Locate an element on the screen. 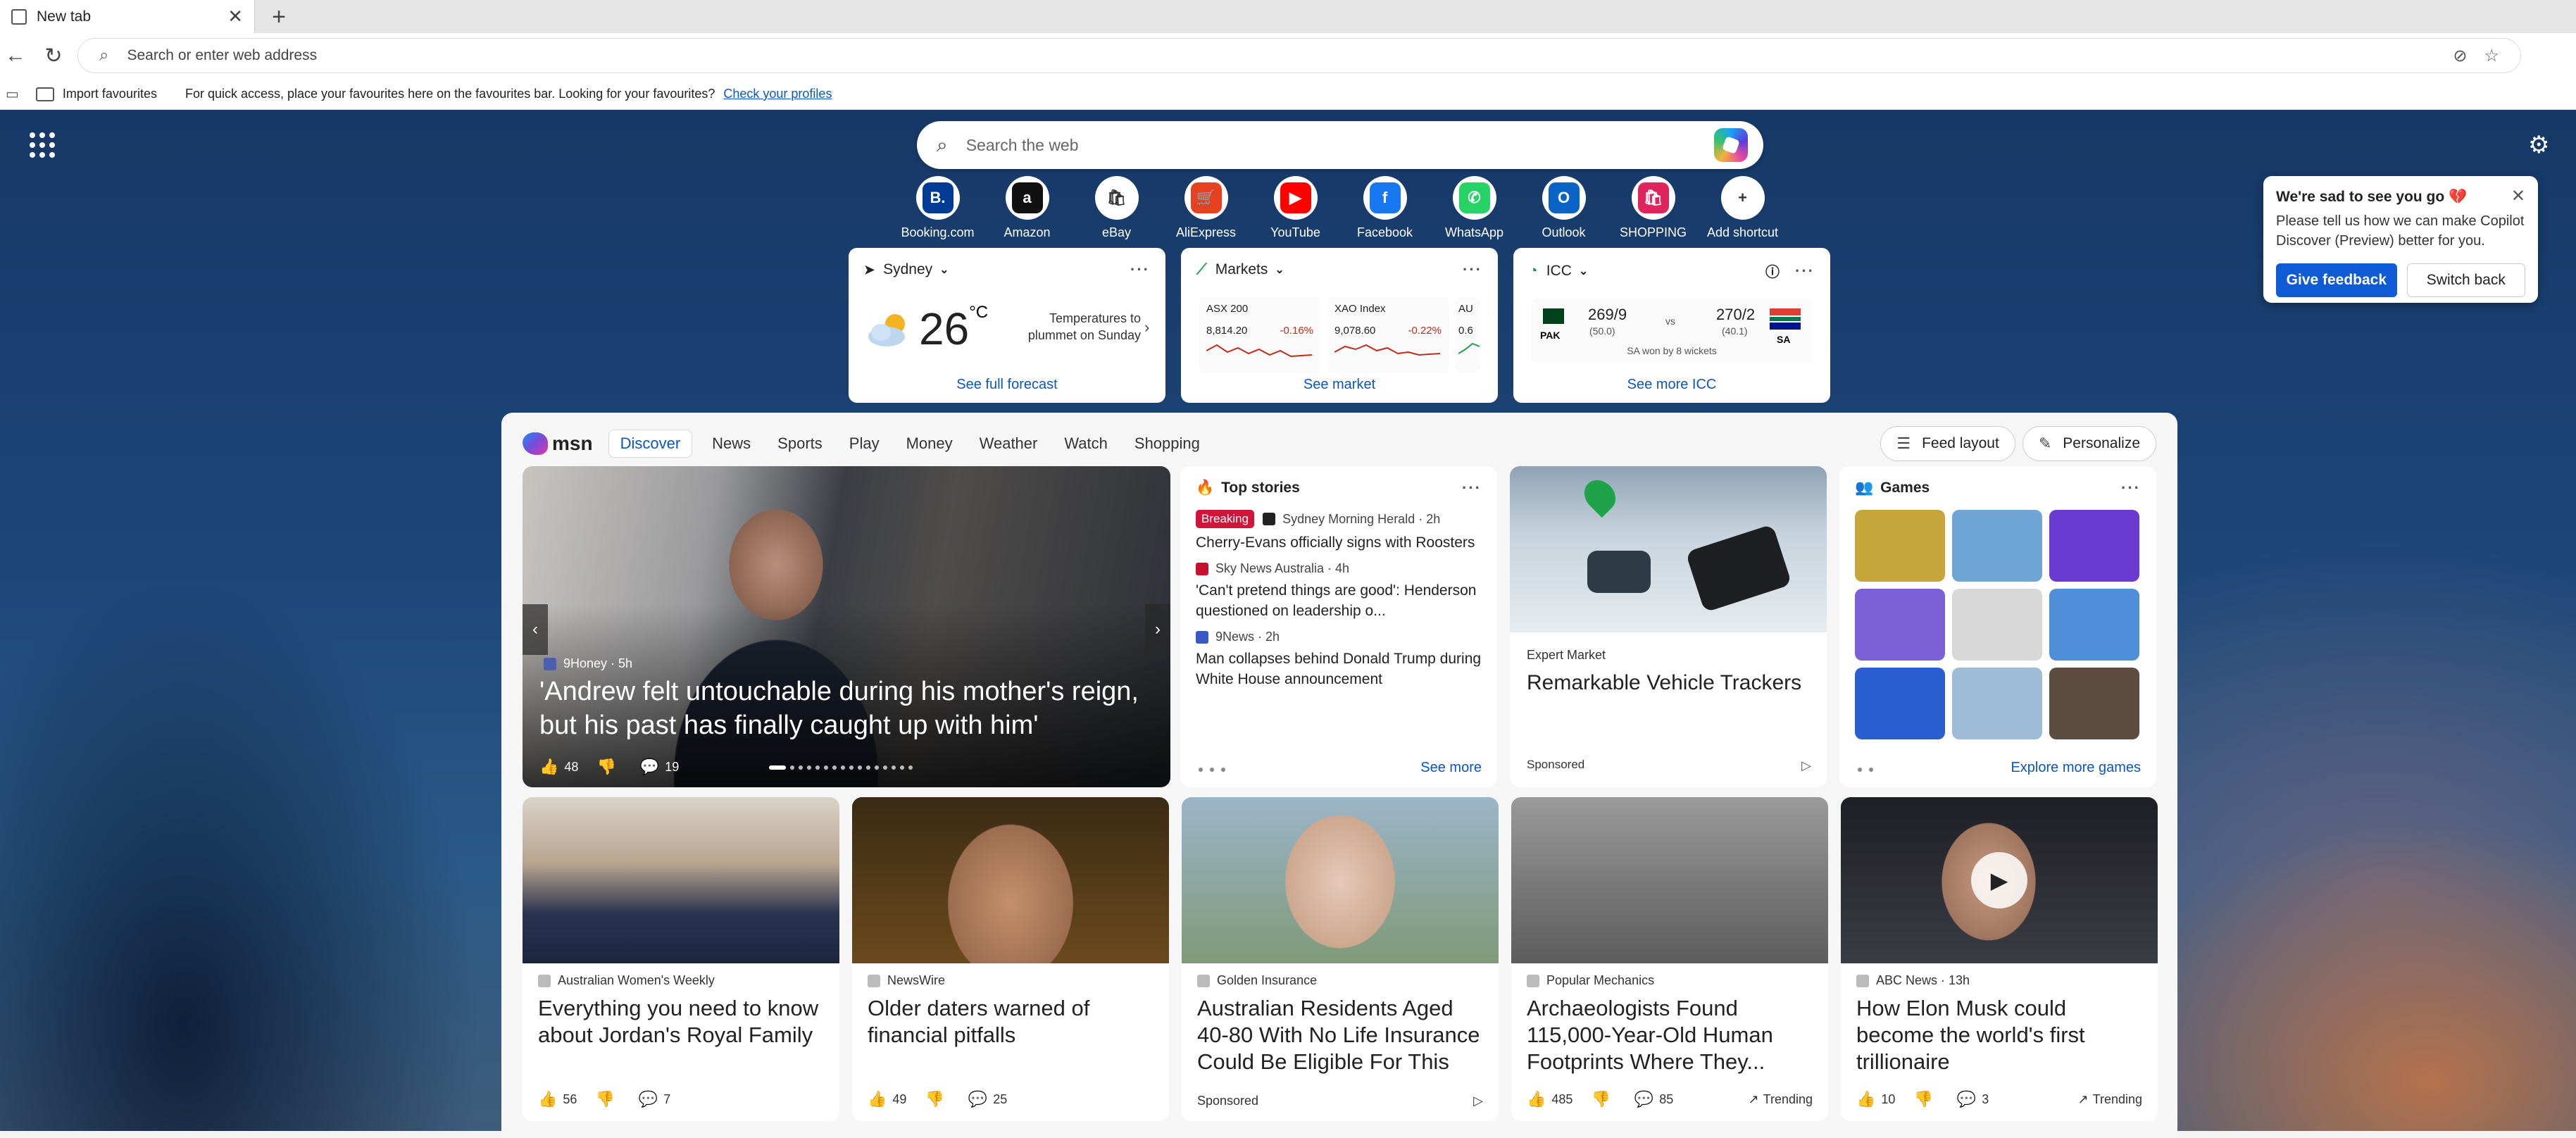 This screenshot has width=2576, height=1138. icc-title: ICC is located at coordinates (1559, 271).